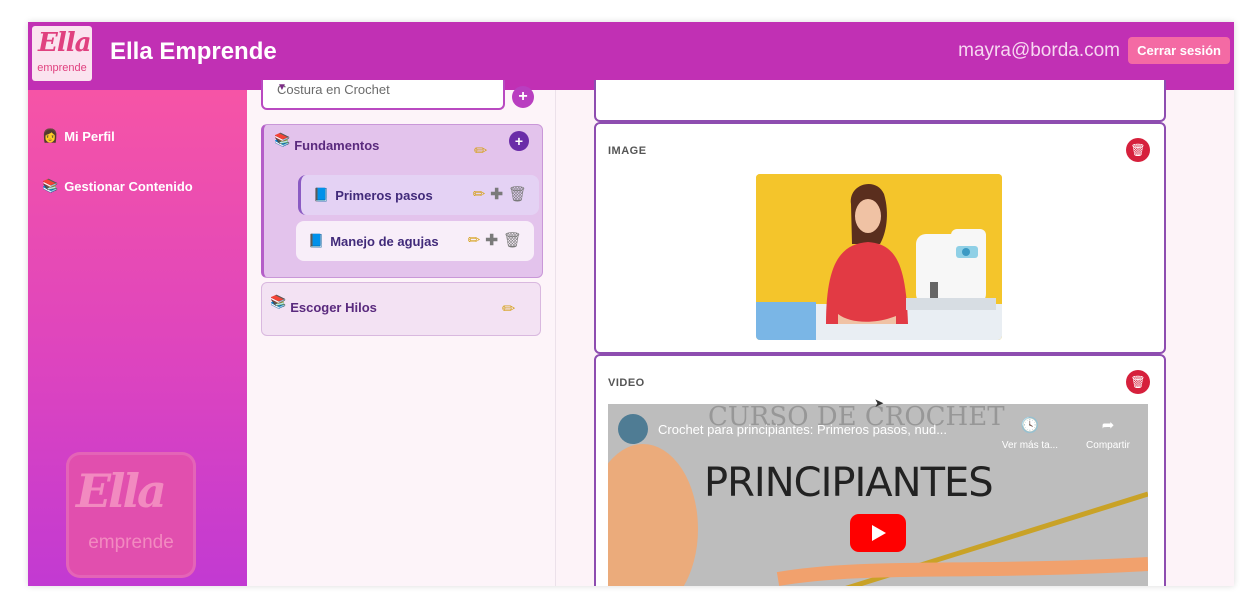 This screenshot has width=1248, height=600. Describe the element at coordinates (633, 429) in the screenshot. I see `channel-avatar` at that location.